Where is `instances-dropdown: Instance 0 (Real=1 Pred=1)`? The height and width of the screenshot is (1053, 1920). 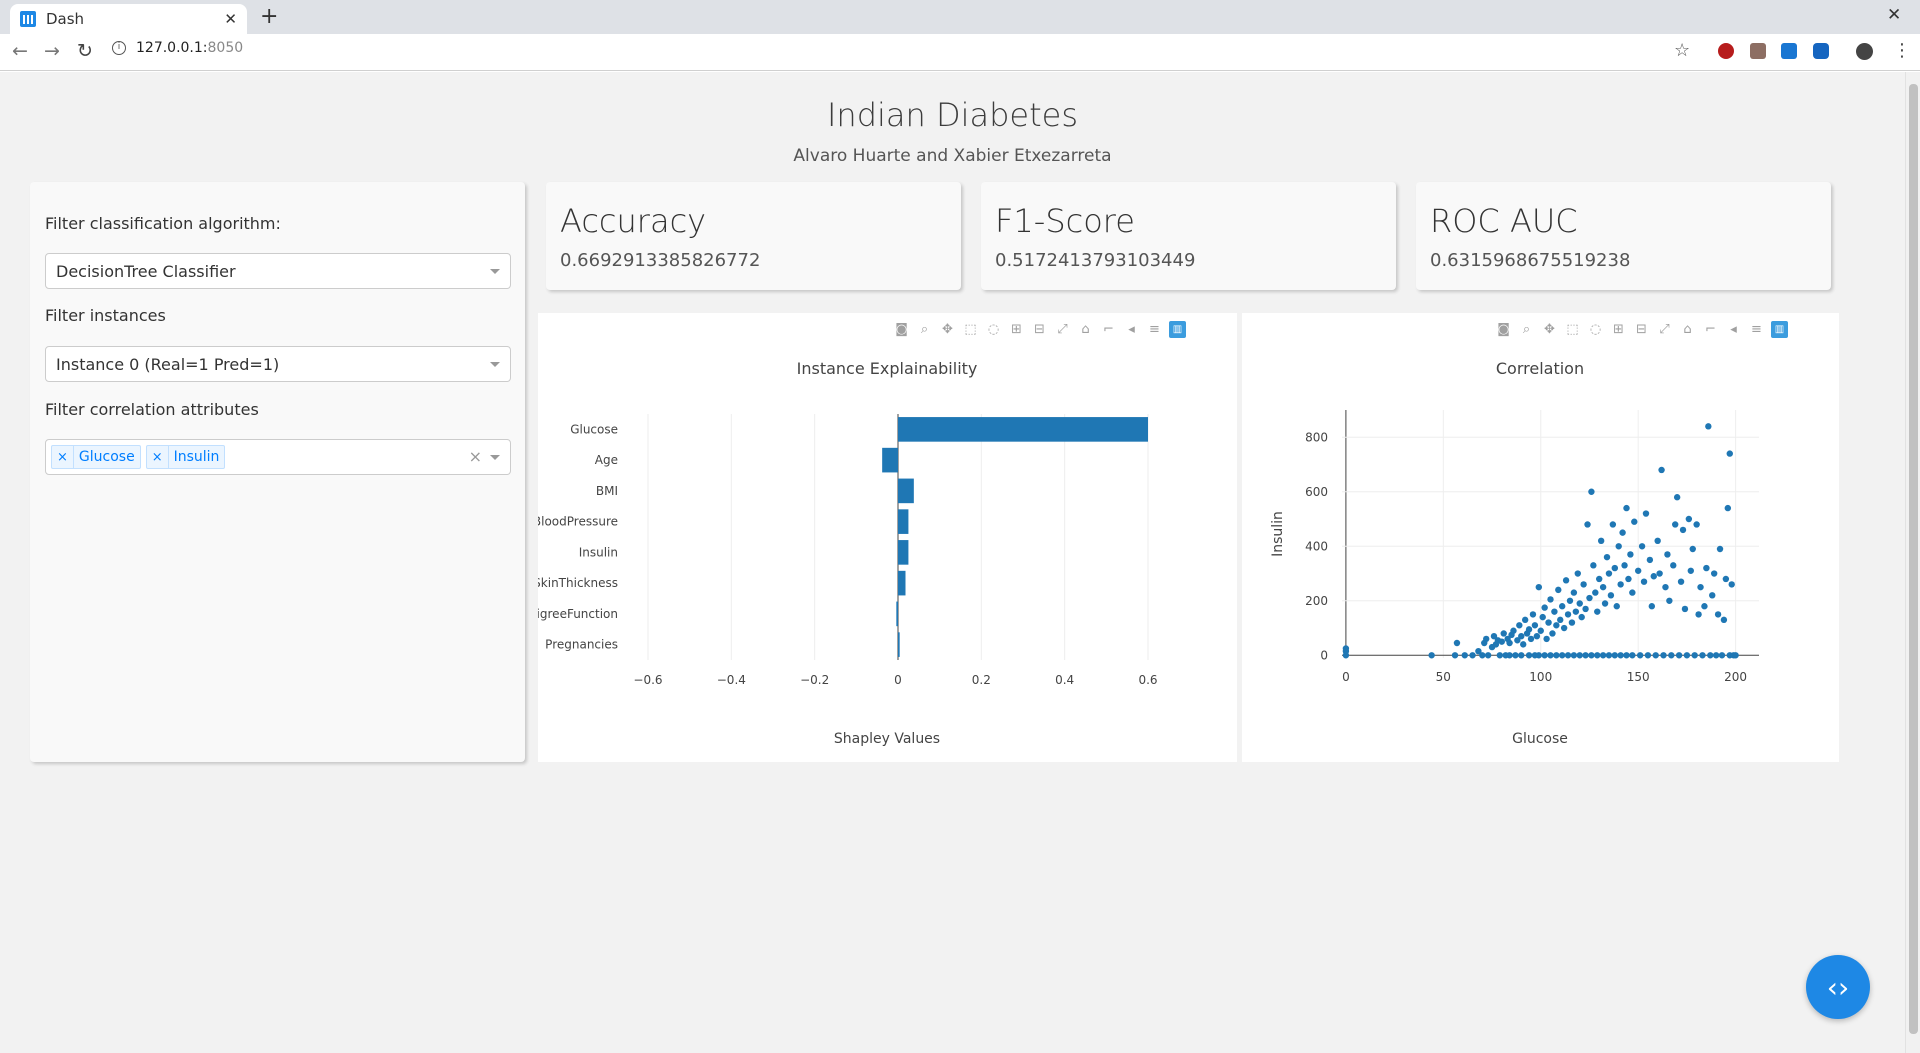
instances-dropdown: Instance 0 (Real=1 Pred=1) is located at coordinates (278, 364).